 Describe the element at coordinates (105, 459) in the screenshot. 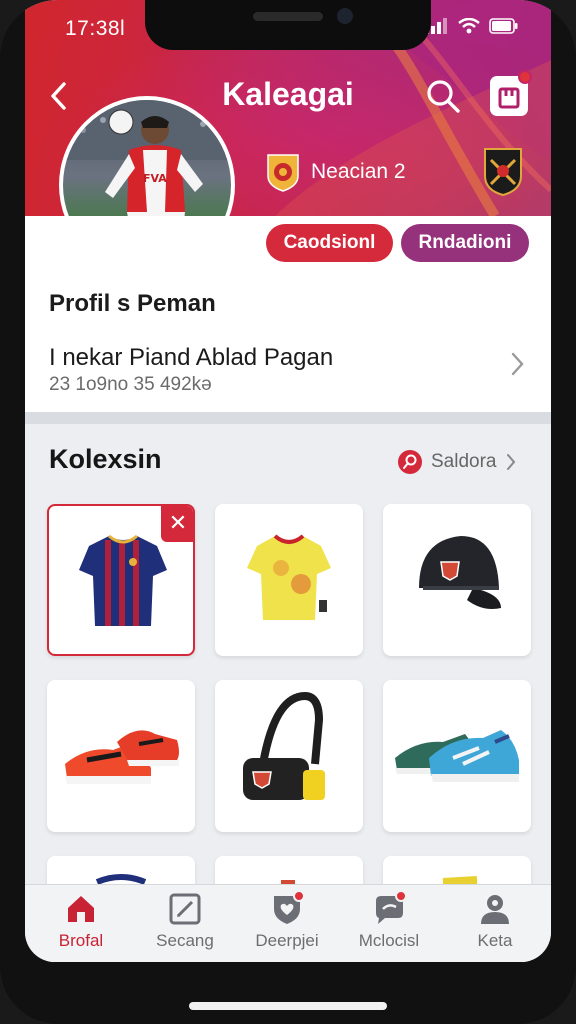

I see `collection-title: Kolexsin` at that location.